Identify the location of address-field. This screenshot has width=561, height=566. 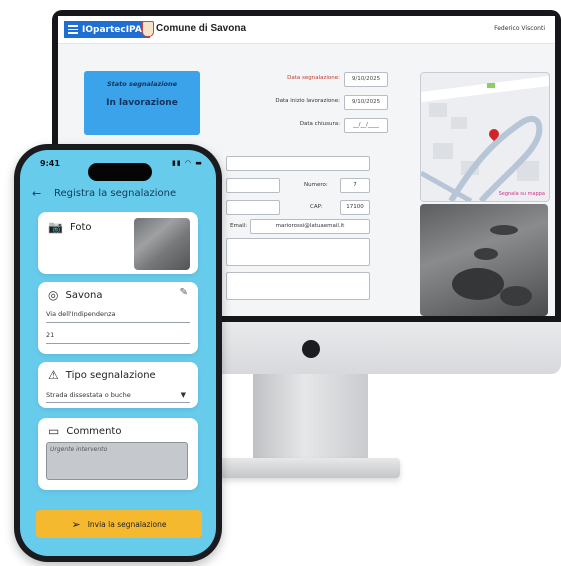
(298, 163).